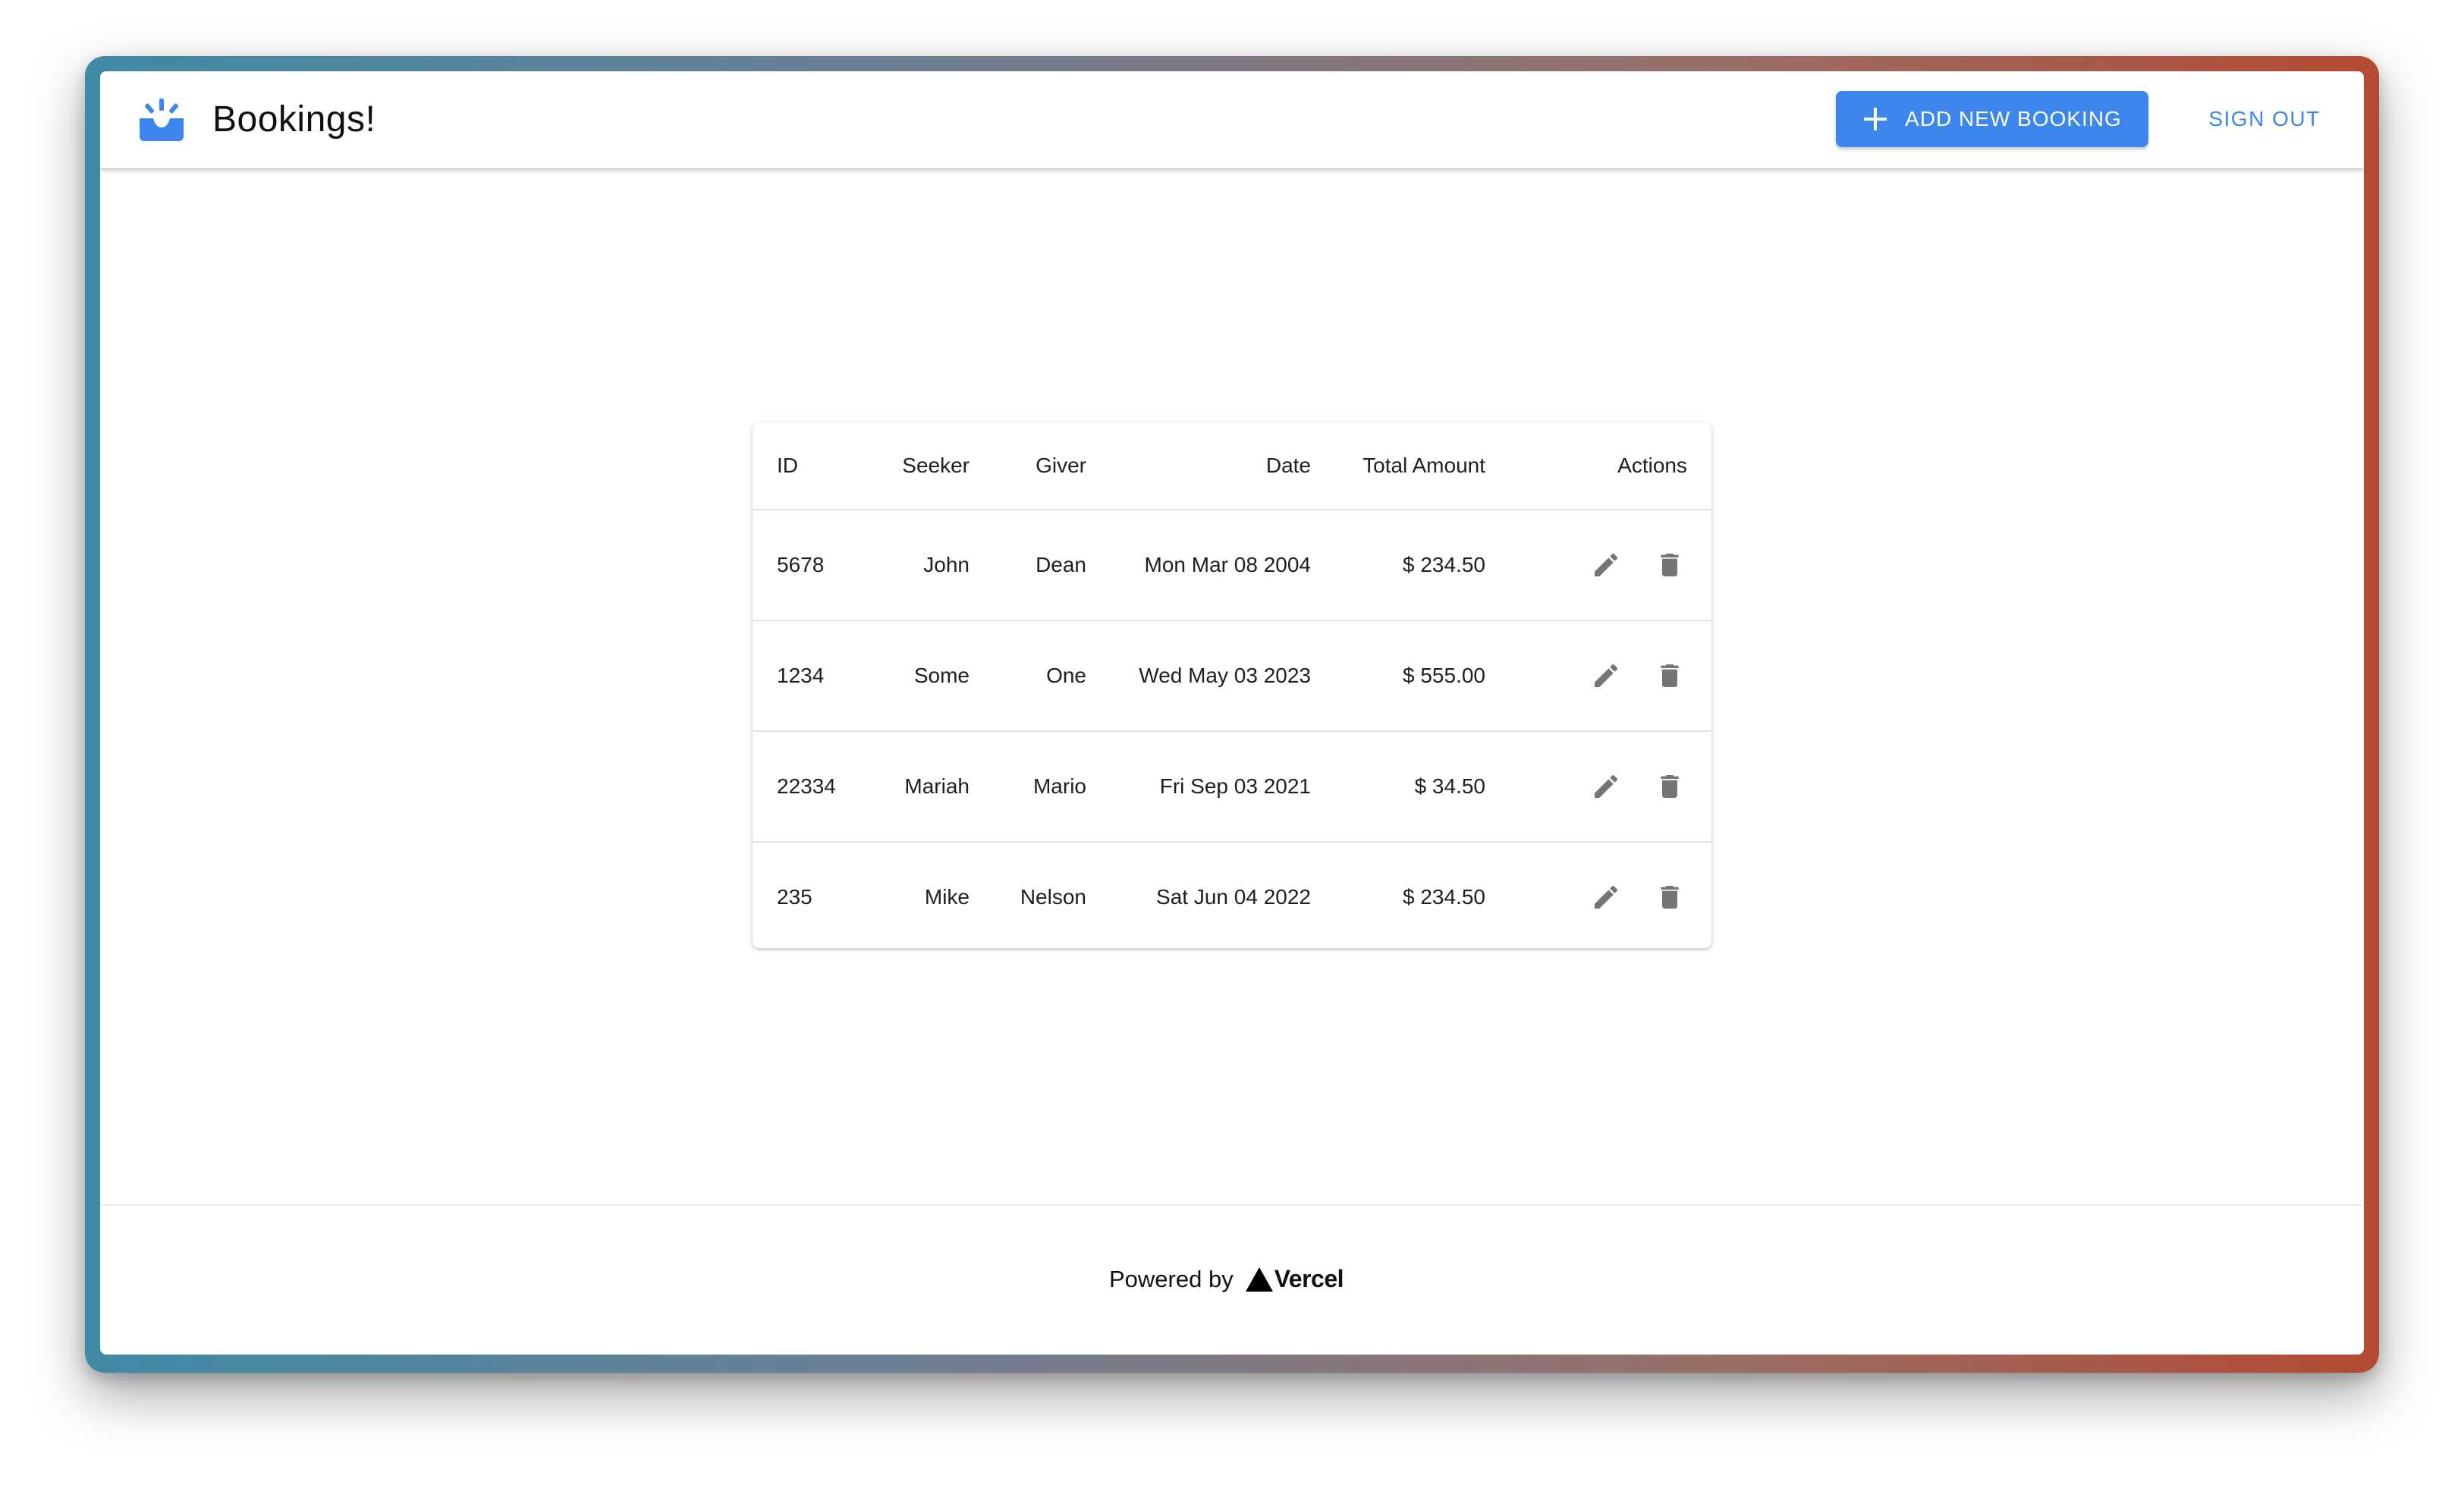 The width and height of the screenshot is (2464, 1485). What do you see at coordinates (1198, 676) in the screenshot?
I see `cell-date: Wed May 03 2023` at bounding box center [1198, 676].